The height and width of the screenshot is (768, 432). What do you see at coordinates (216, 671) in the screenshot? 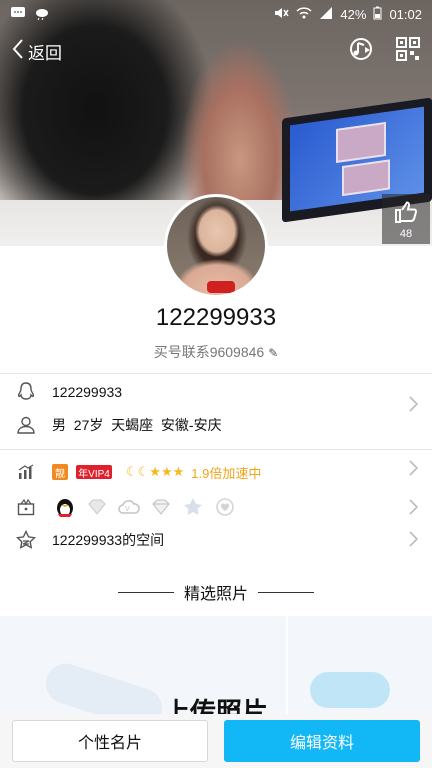
I see `photo-upload-area: 上传照片` at bounding box center [216, 671].